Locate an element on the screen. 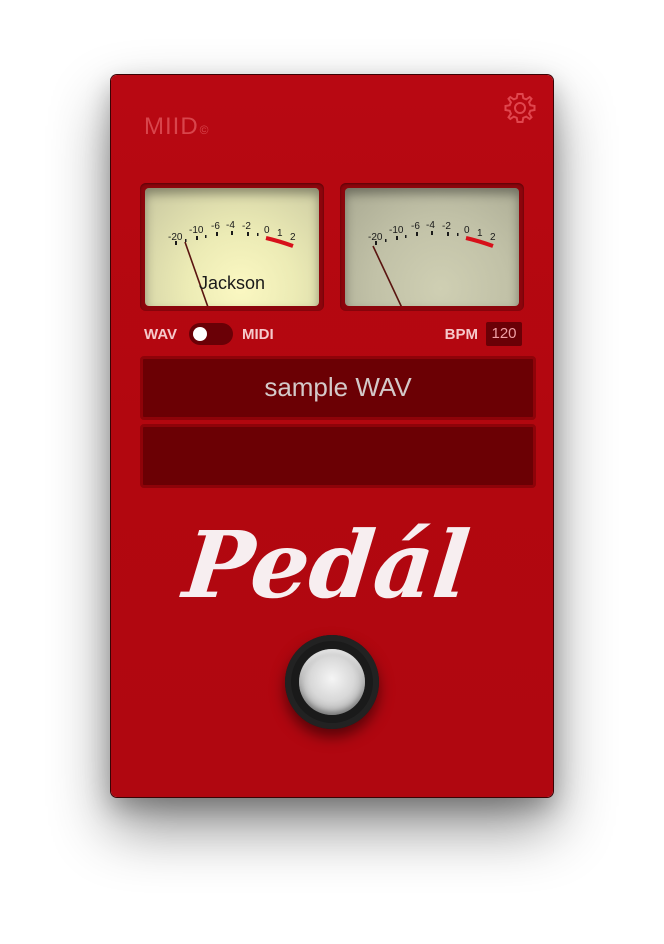 The height and width of the screenshot is (944, 664). brand-logo: MIID© is located at coordinates (177, 127).